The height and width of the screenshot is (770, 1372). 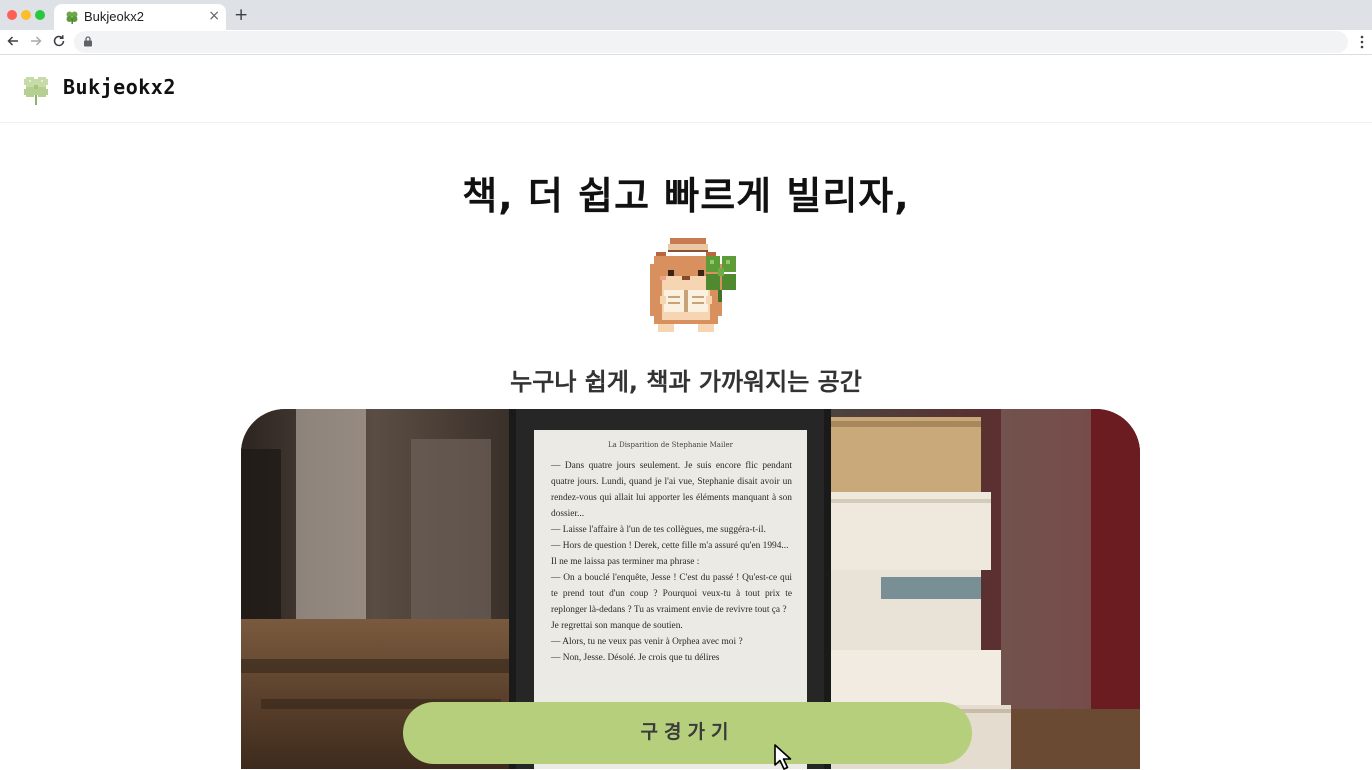 What do you see at coordinates (114, 16) in the screenshot?
I see `tab-title: Bukjeokx2` at bounding box center [114, 16].